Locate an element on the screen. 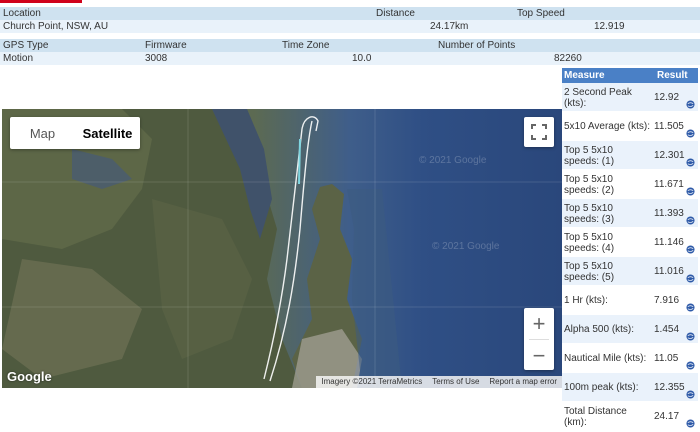 The width and height of the screenshot is (700, 432). result-measure: Top 5 5x10 speeds: (4) is located at coordinates (589, 242).